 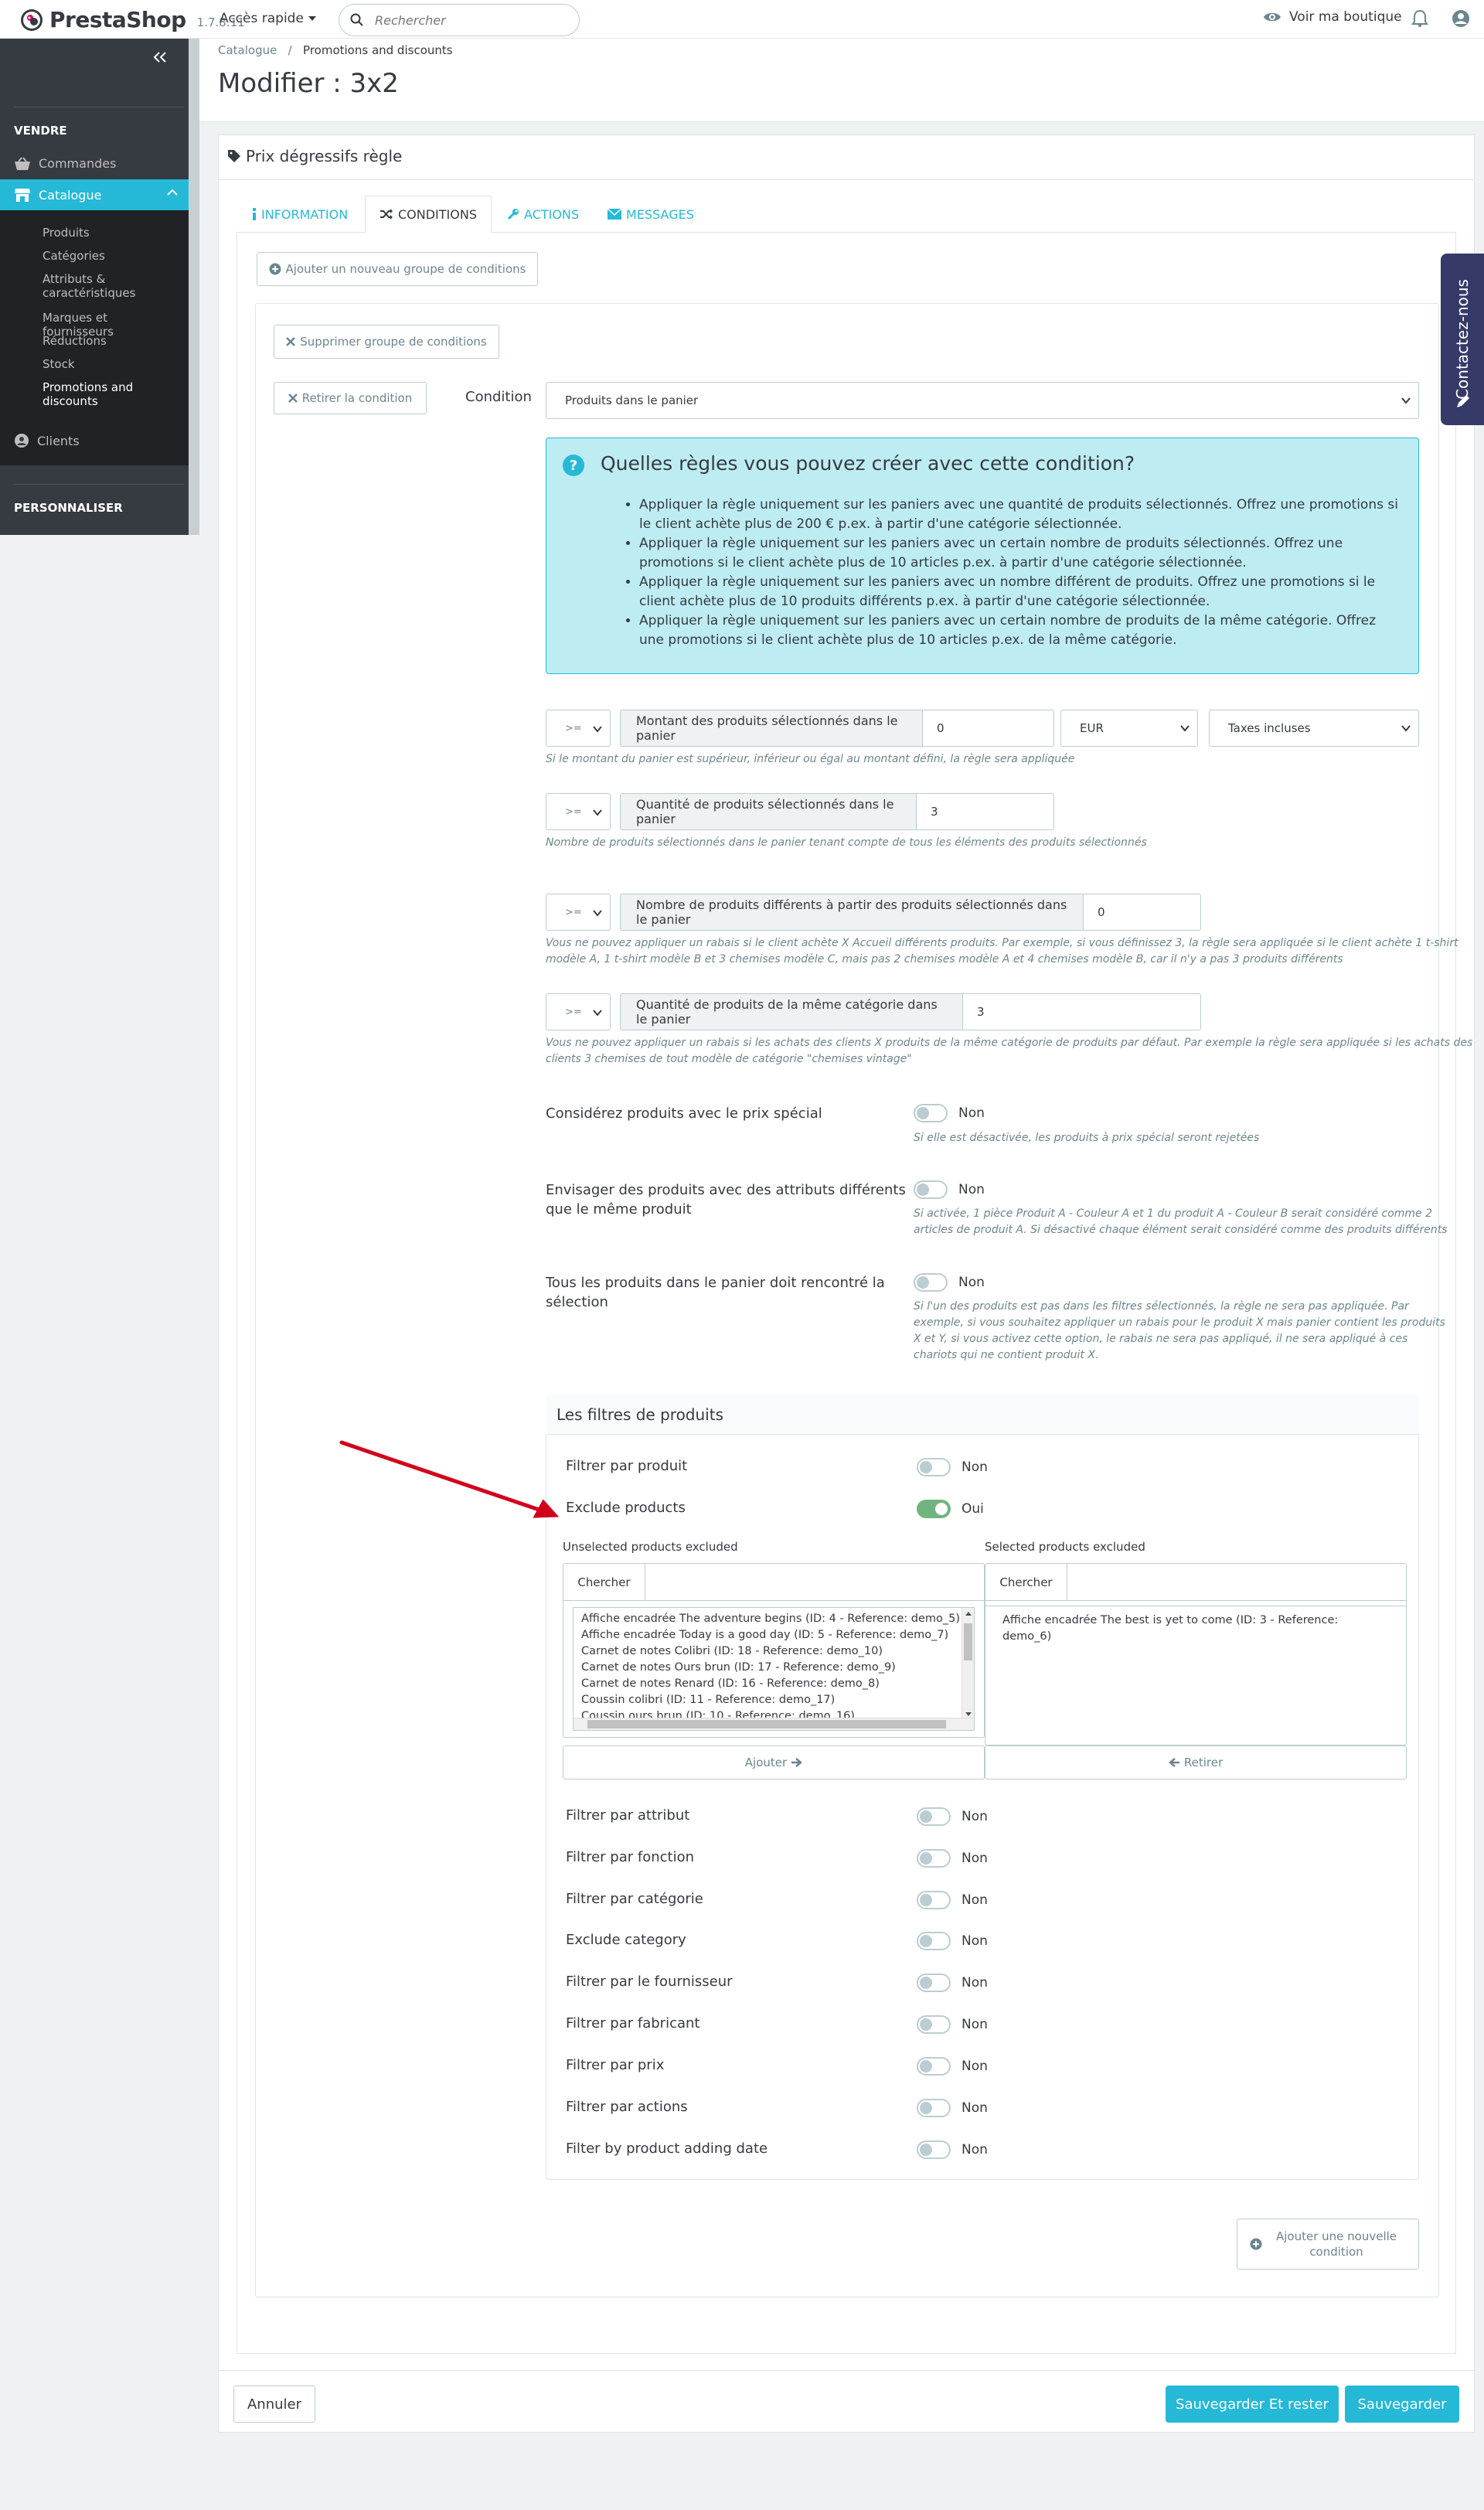 I want to click on qty-input: 3, so click(x=985, y=811).